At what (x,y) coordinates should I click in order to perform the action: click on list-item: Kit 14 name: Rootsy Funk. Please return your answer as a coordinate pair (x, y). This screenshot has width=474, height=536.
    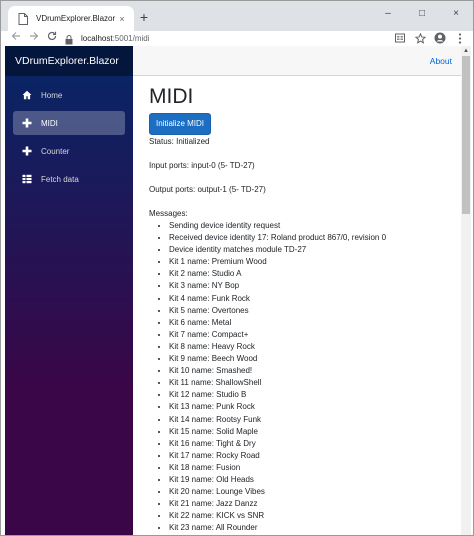
    Looking at the image, I should click on (307, 420).